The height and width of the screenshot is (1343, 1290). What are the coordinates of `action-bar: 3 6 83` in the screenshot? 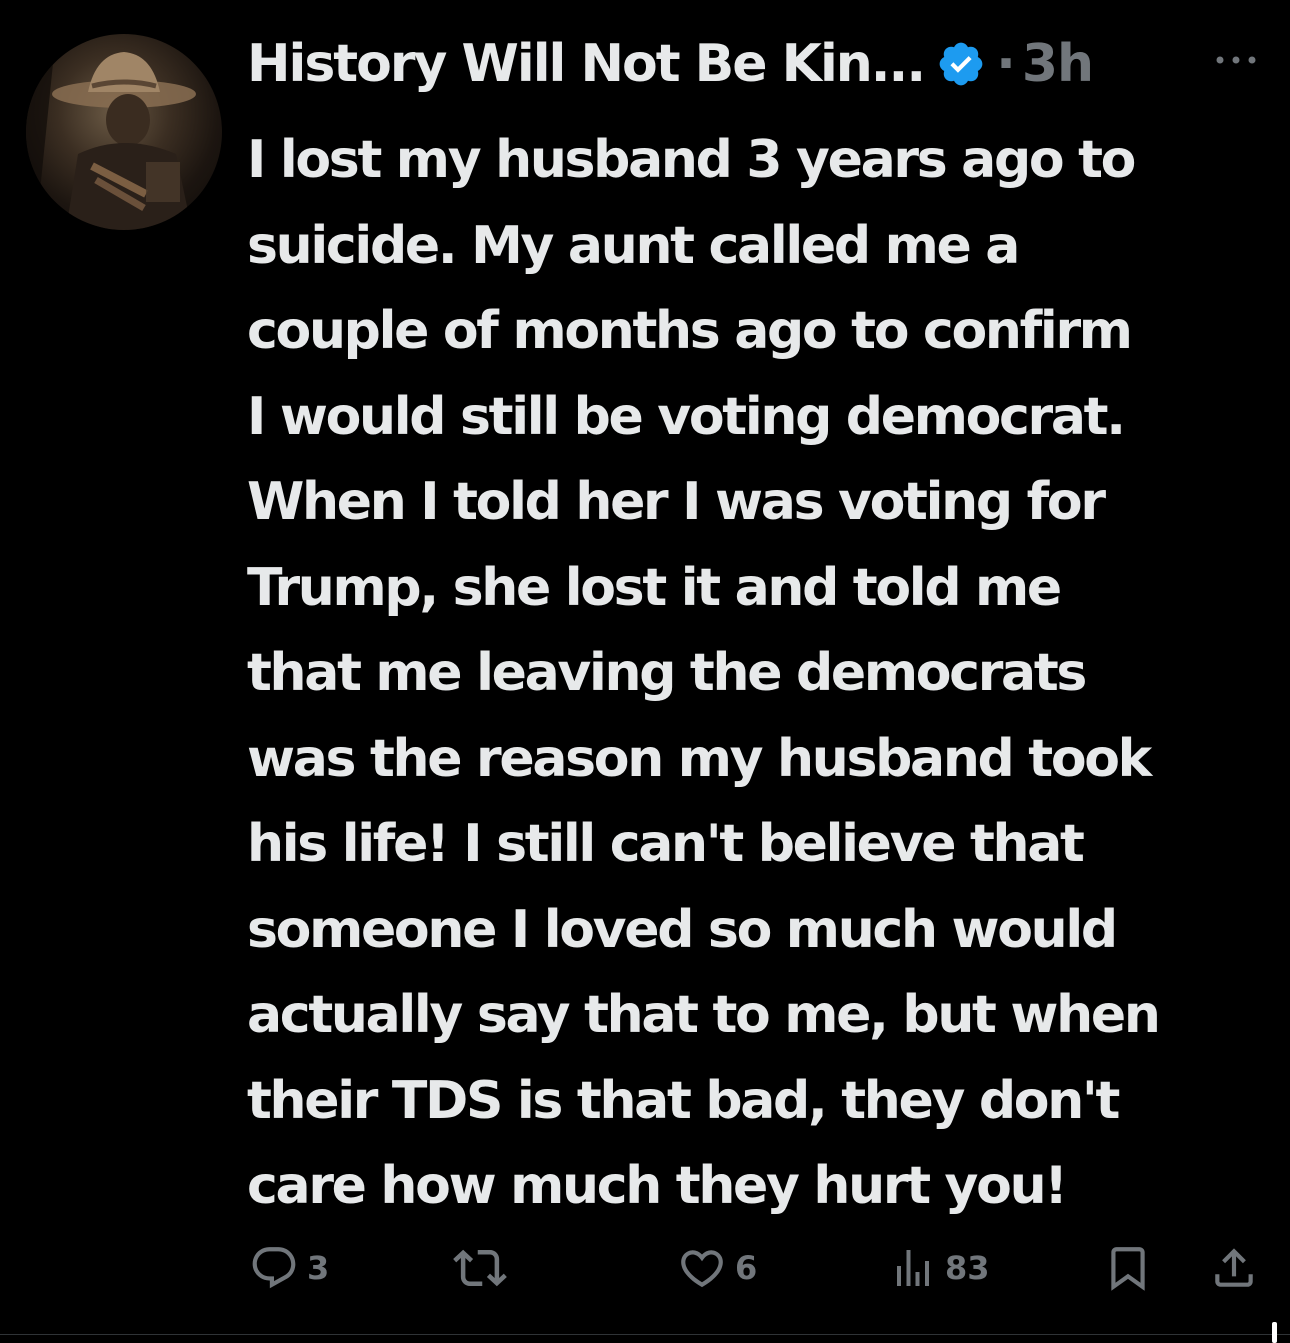 It's located at (757, 1268).